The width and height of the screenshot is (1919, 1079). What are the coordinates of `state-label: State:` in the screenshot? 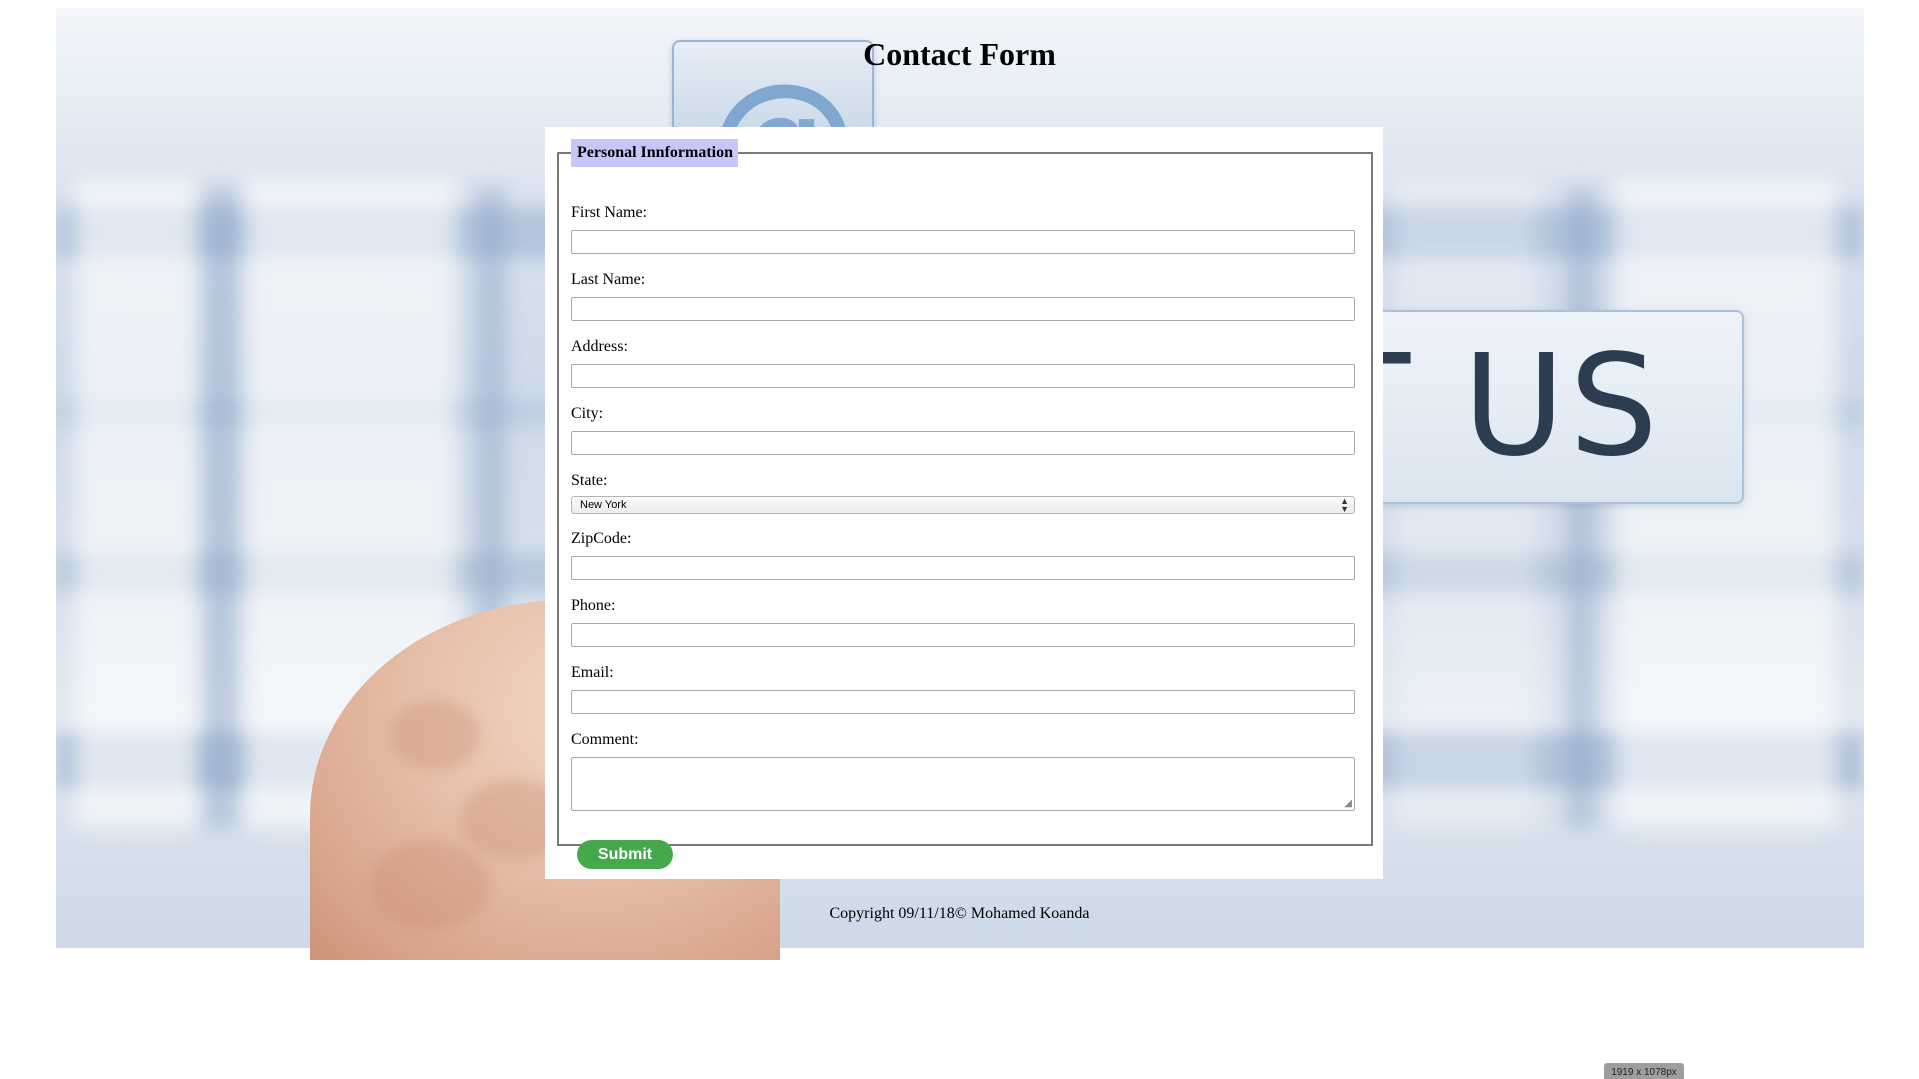 It's located at (589, 480).